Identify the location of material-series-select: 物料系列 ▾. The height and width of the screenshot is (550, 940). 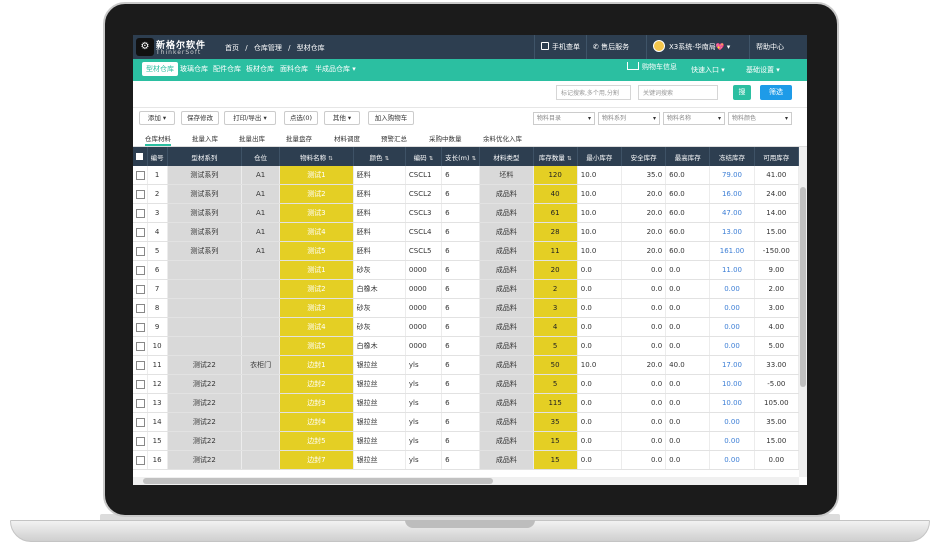
(629, 118).